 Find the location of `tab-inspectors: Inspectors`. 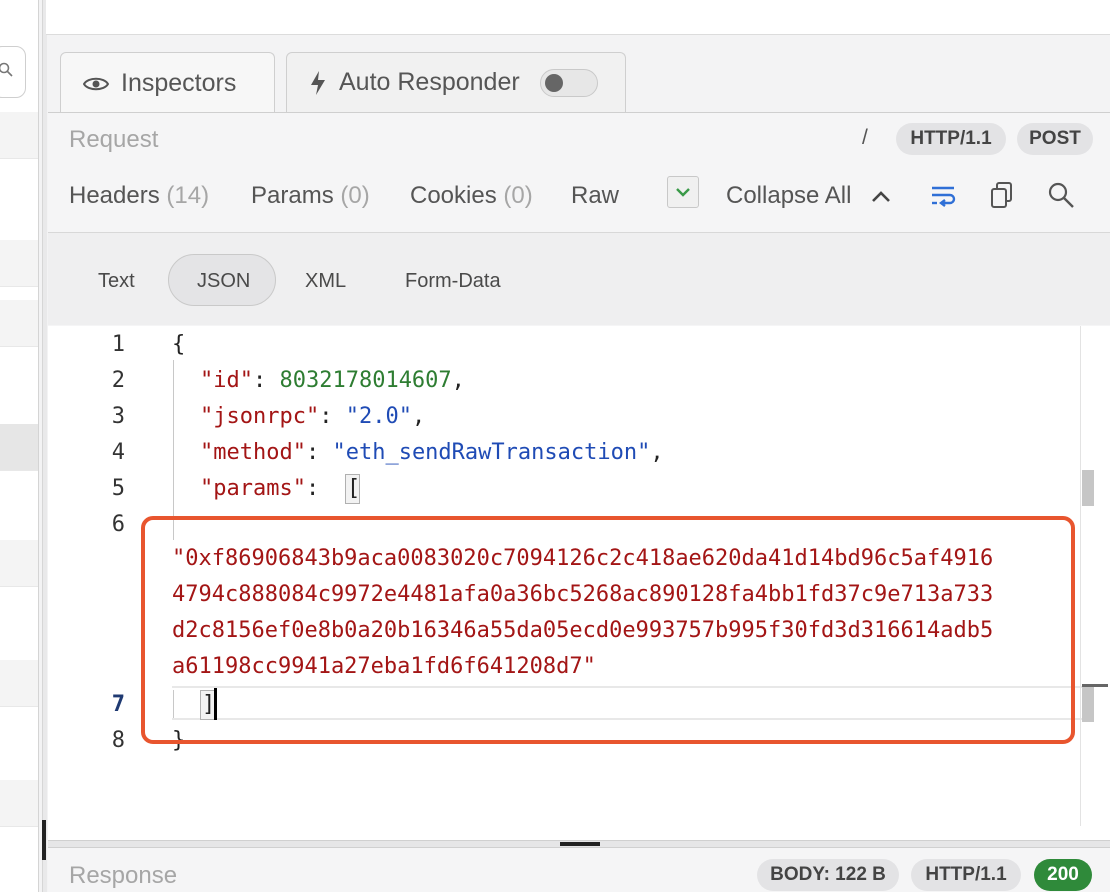

tab-inspectors: Inspectors is located at coordinates (167, 83).